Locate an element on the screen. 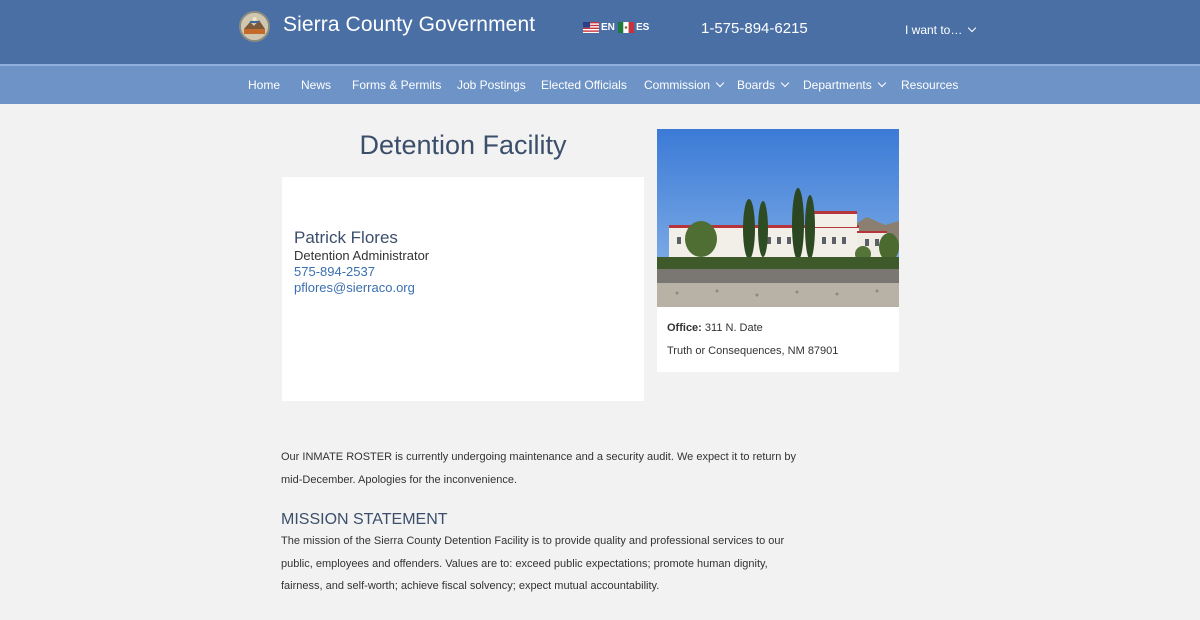  nav-item-elected-officials: Elected Officials is located at coordinates (584, 85).